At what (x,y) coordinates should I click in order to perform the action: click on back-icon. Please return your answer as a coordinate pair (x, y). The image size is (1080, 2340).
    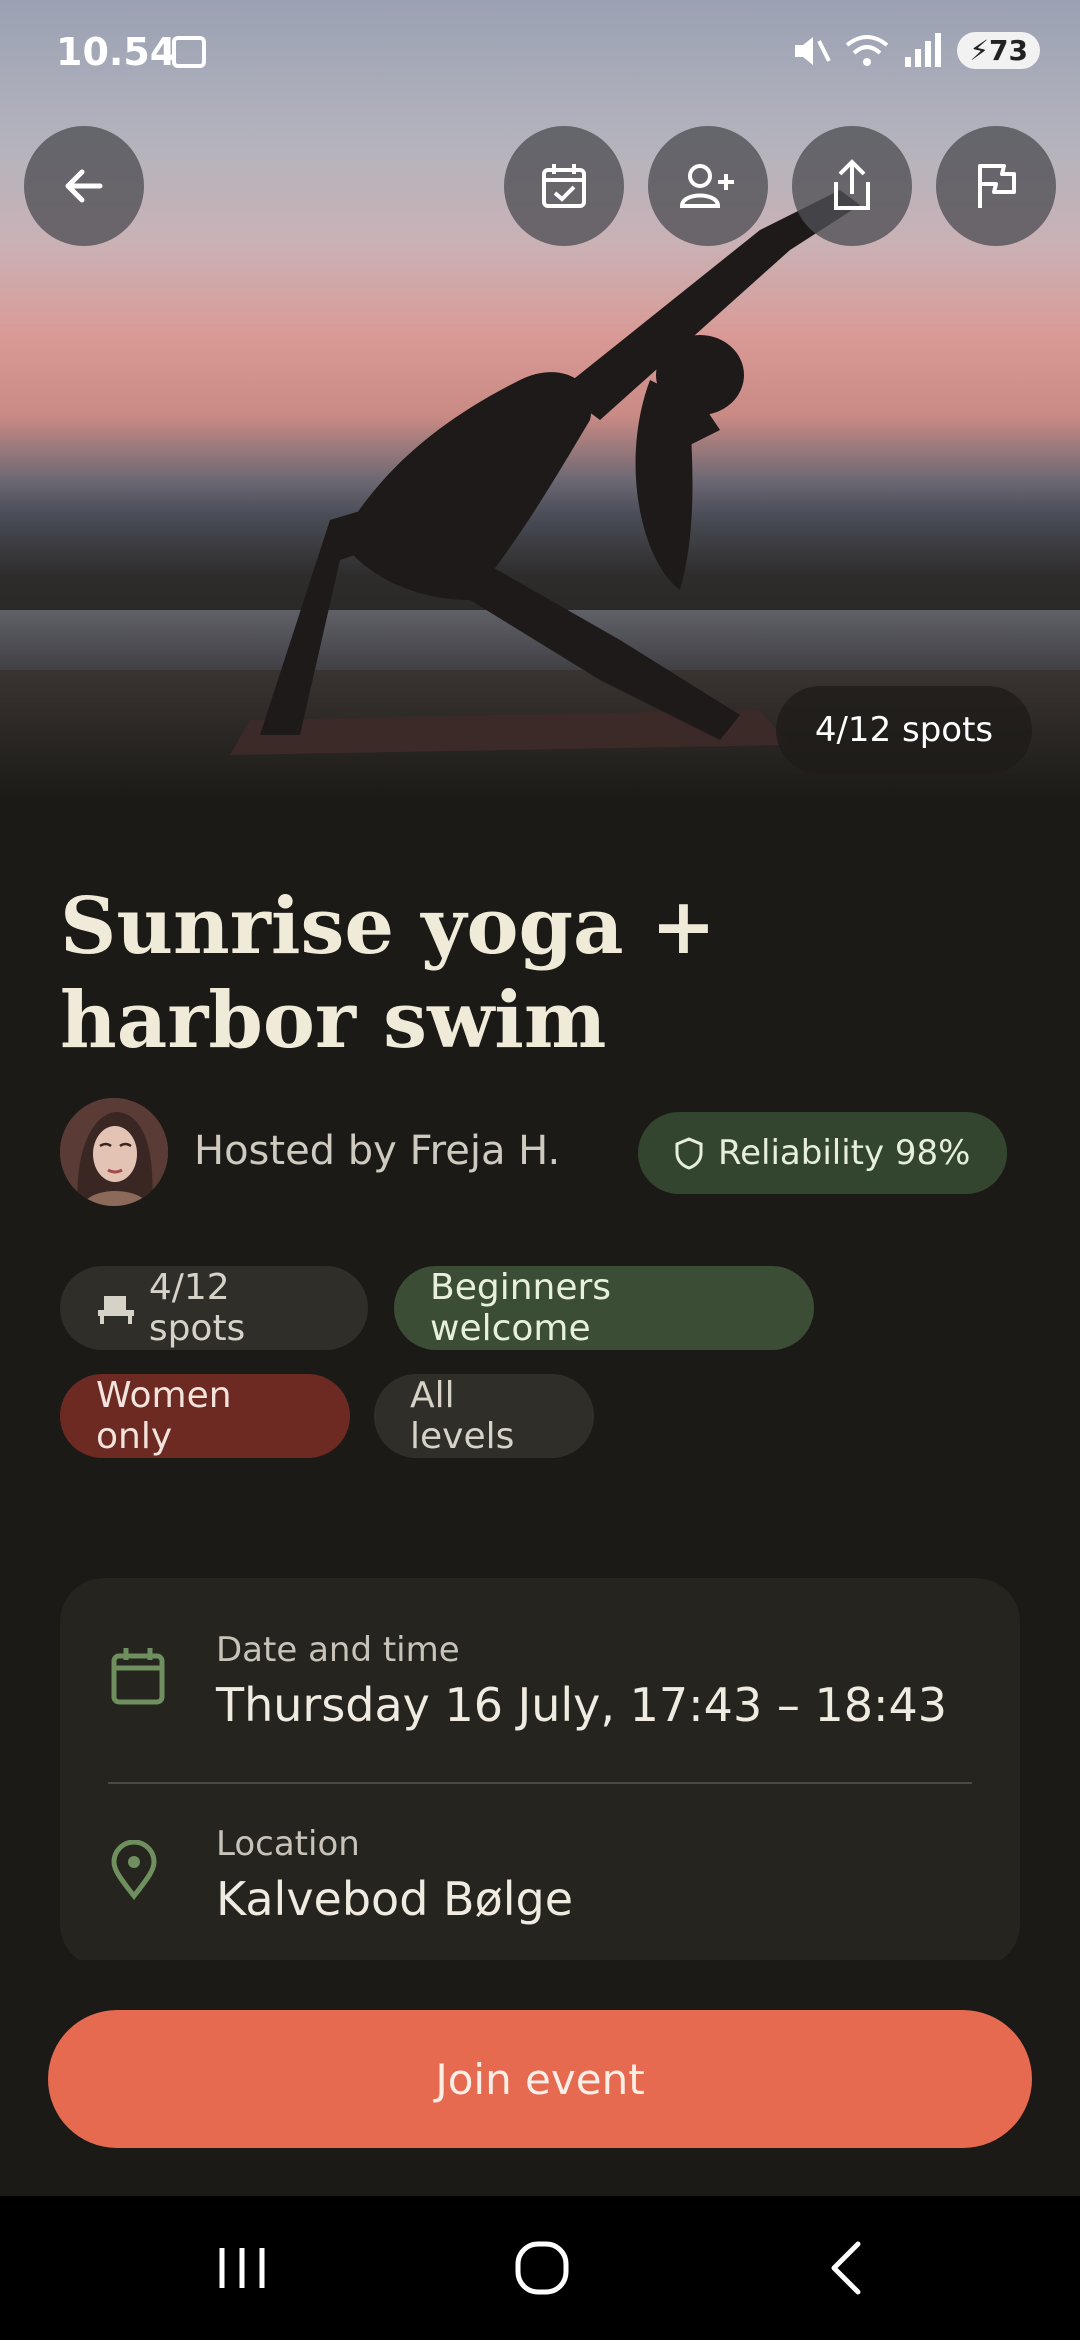
    Looking at the image, I should click on (84, 186).